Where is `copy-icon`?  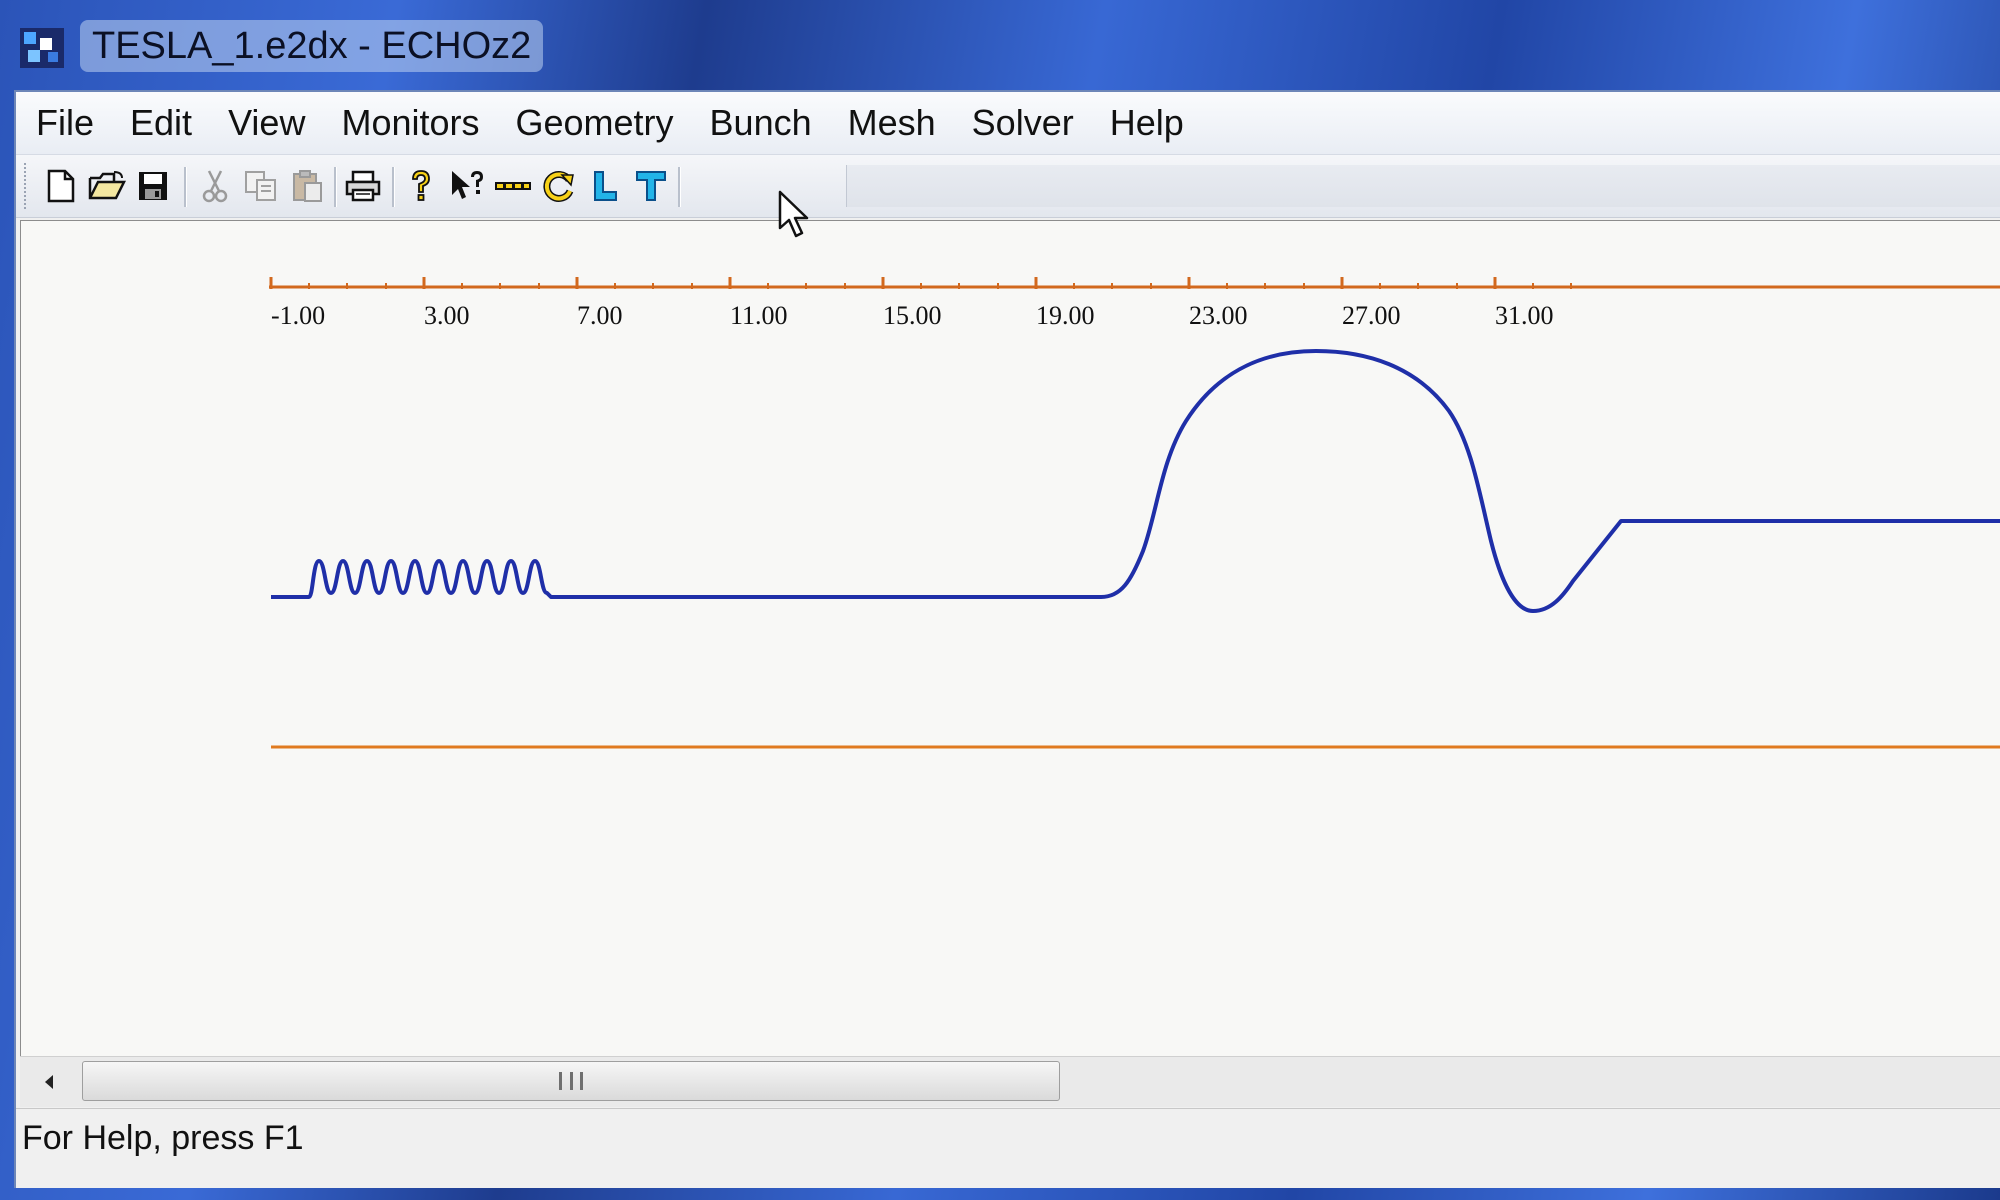
copy-icon is located at coordinates (260, 186).